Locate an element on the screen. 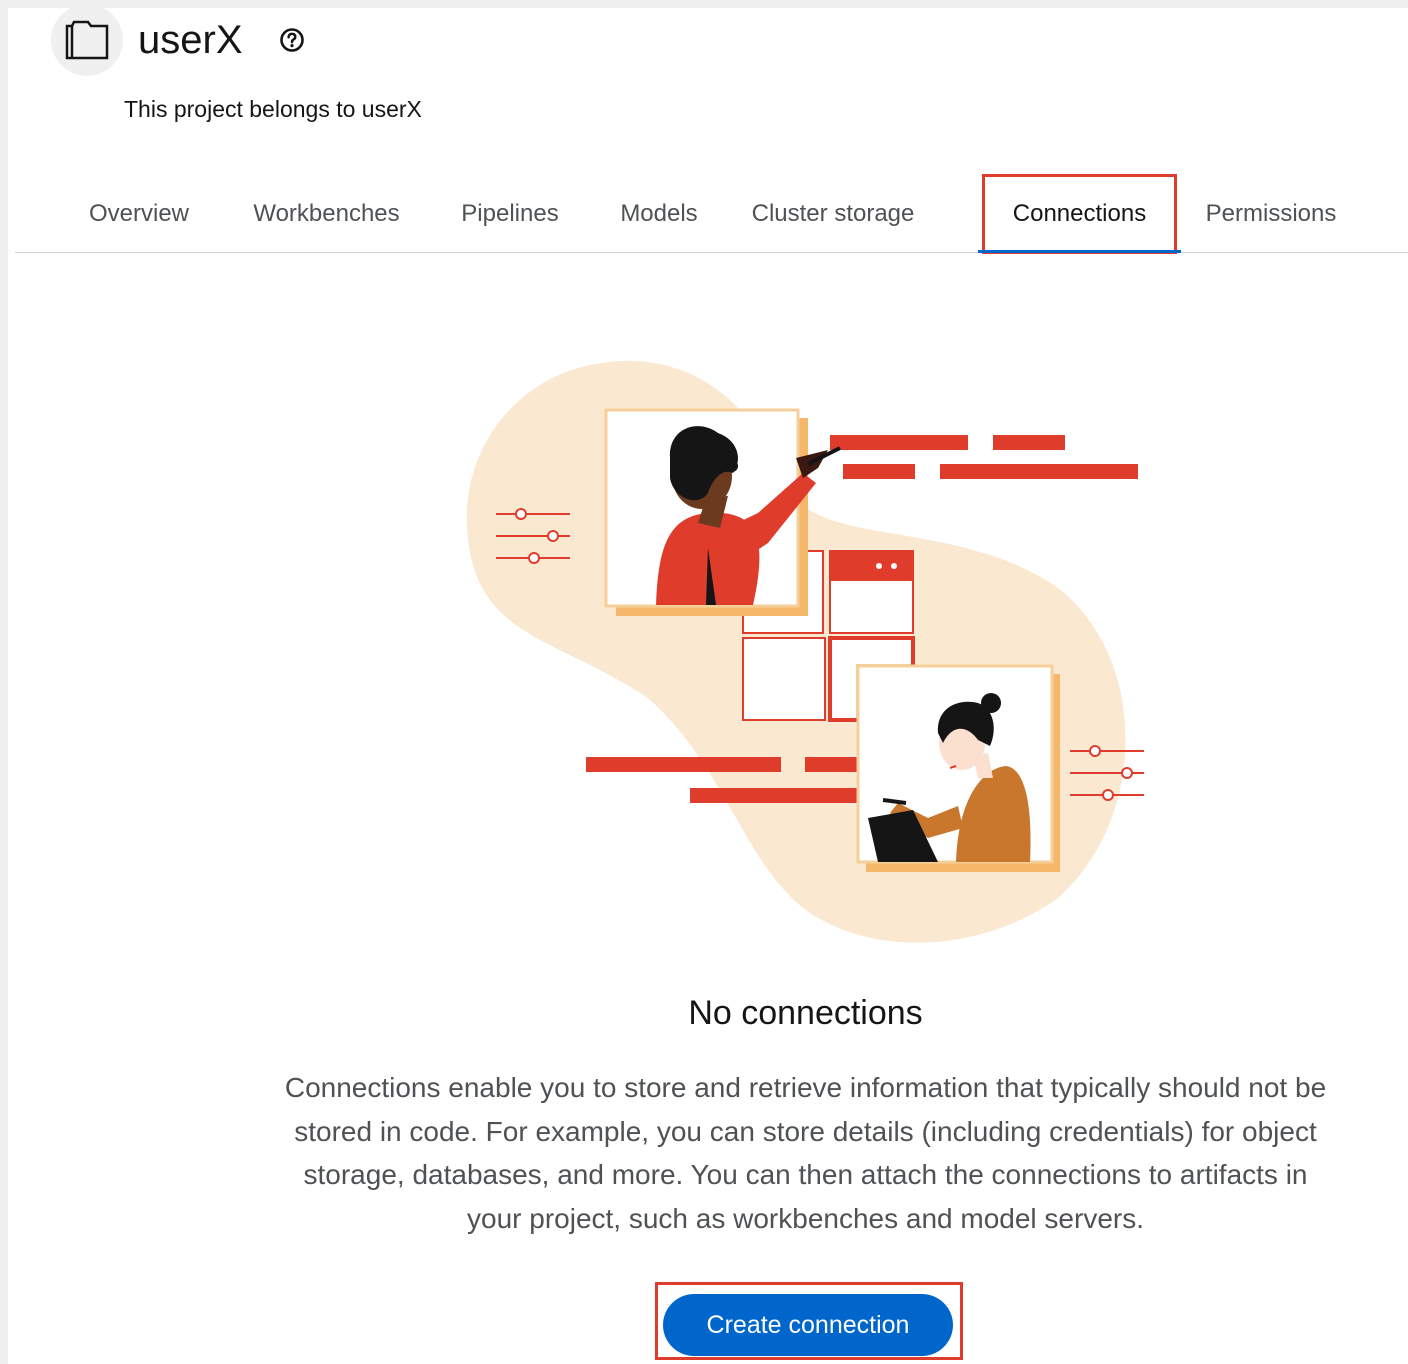 This screenshot has height=1364, width=1408. tab-label: Connections is located at coordinates (1079, 213).